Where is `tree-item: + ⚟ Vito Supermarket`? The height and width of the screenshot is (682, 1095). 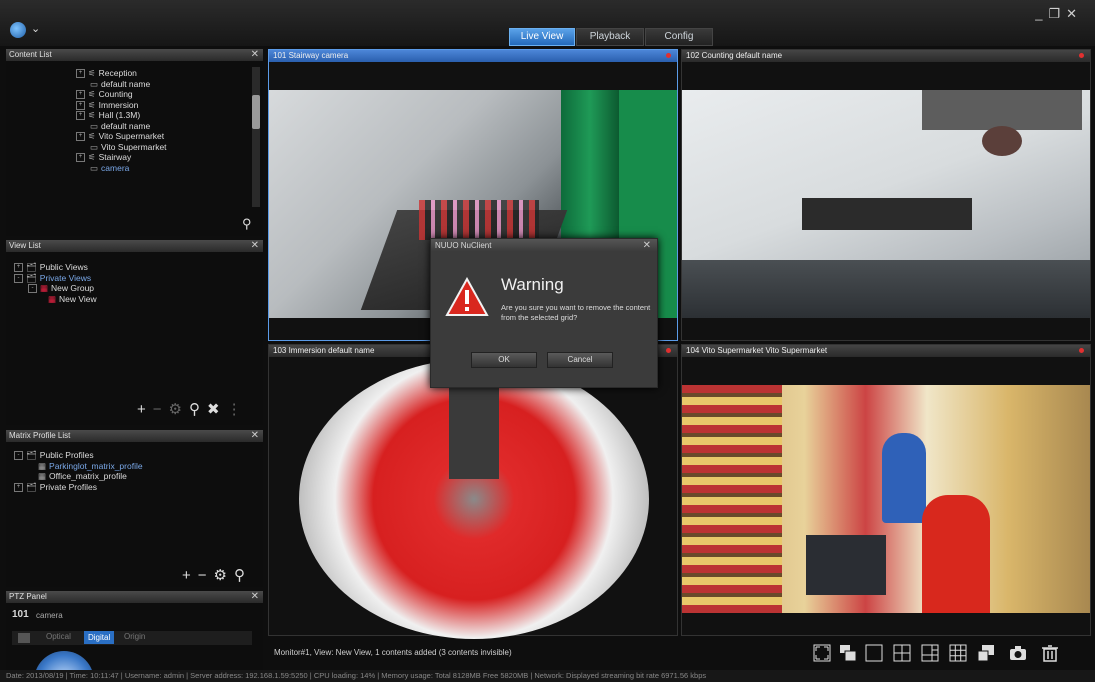
tree-item: + ⚟ Vito Supermarket is located at coordinates (121, 136).